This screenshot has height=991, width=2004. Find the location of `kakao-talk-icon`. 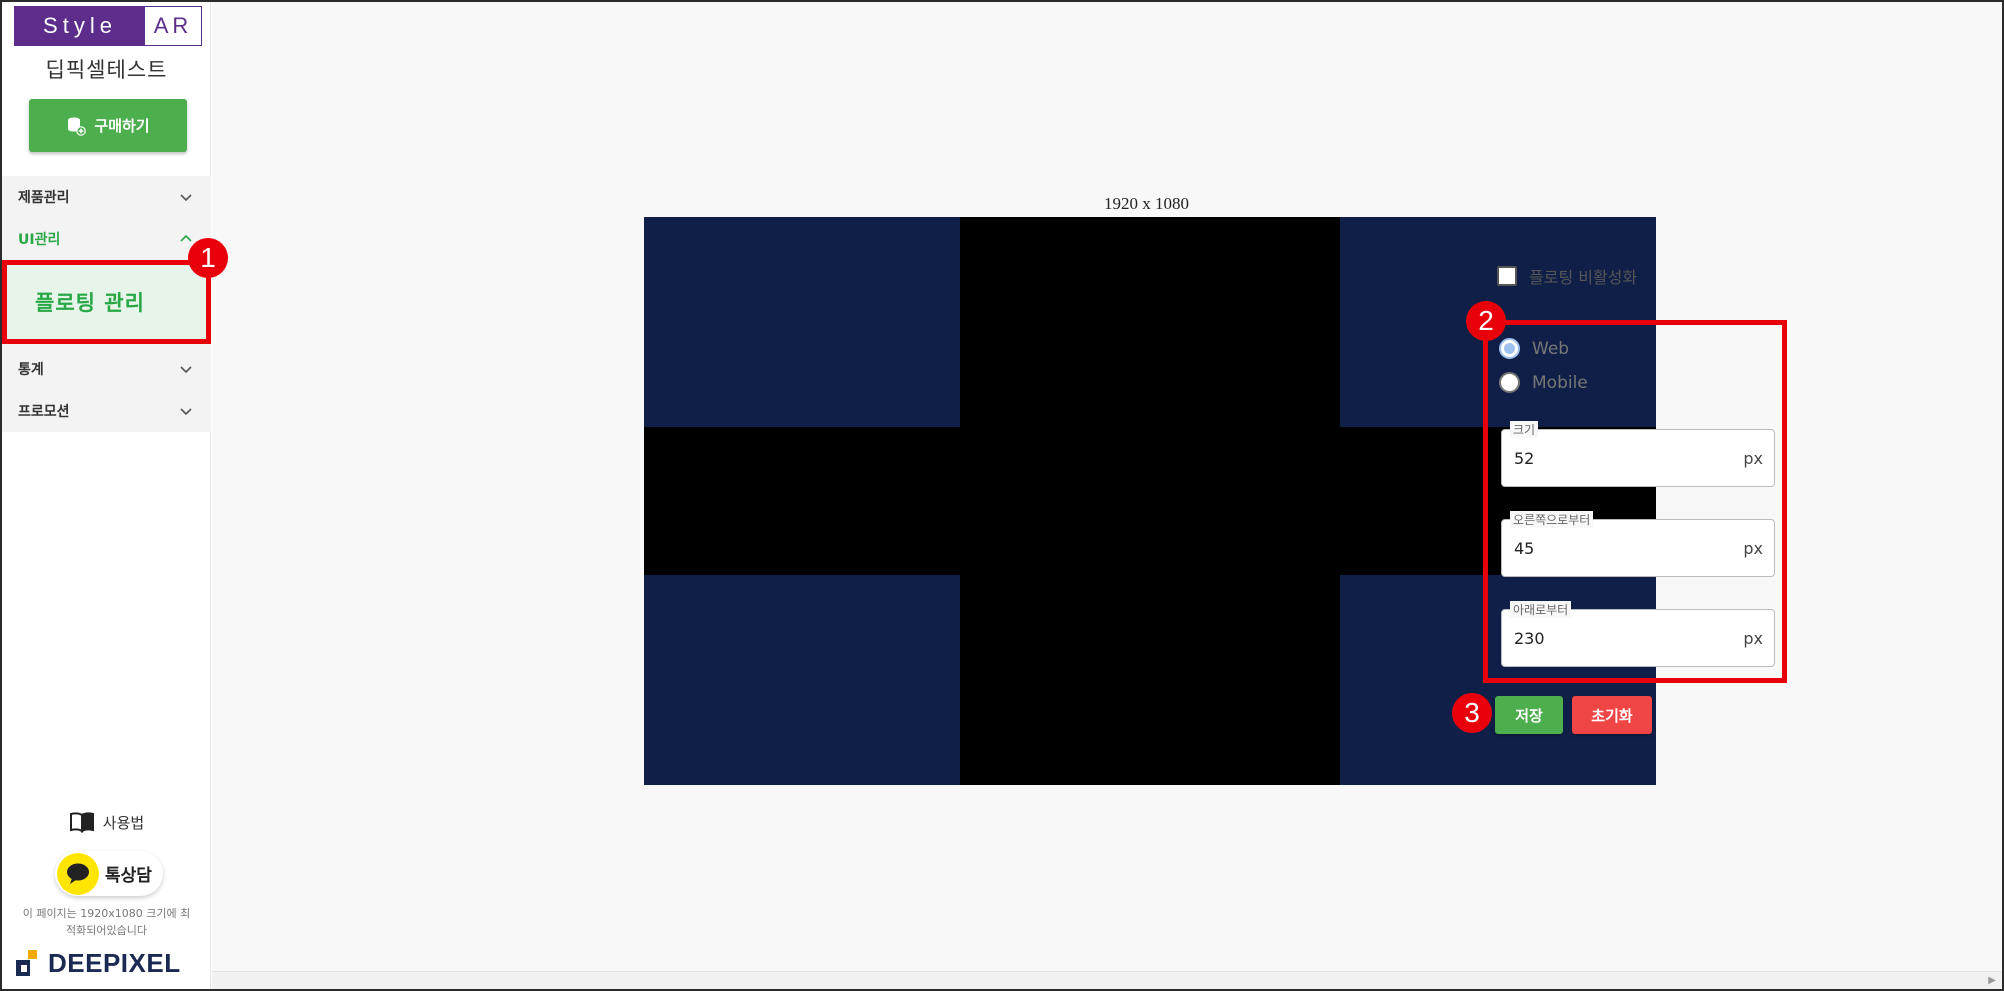

kakao-talk-icon is located at coordinates (78, 873).